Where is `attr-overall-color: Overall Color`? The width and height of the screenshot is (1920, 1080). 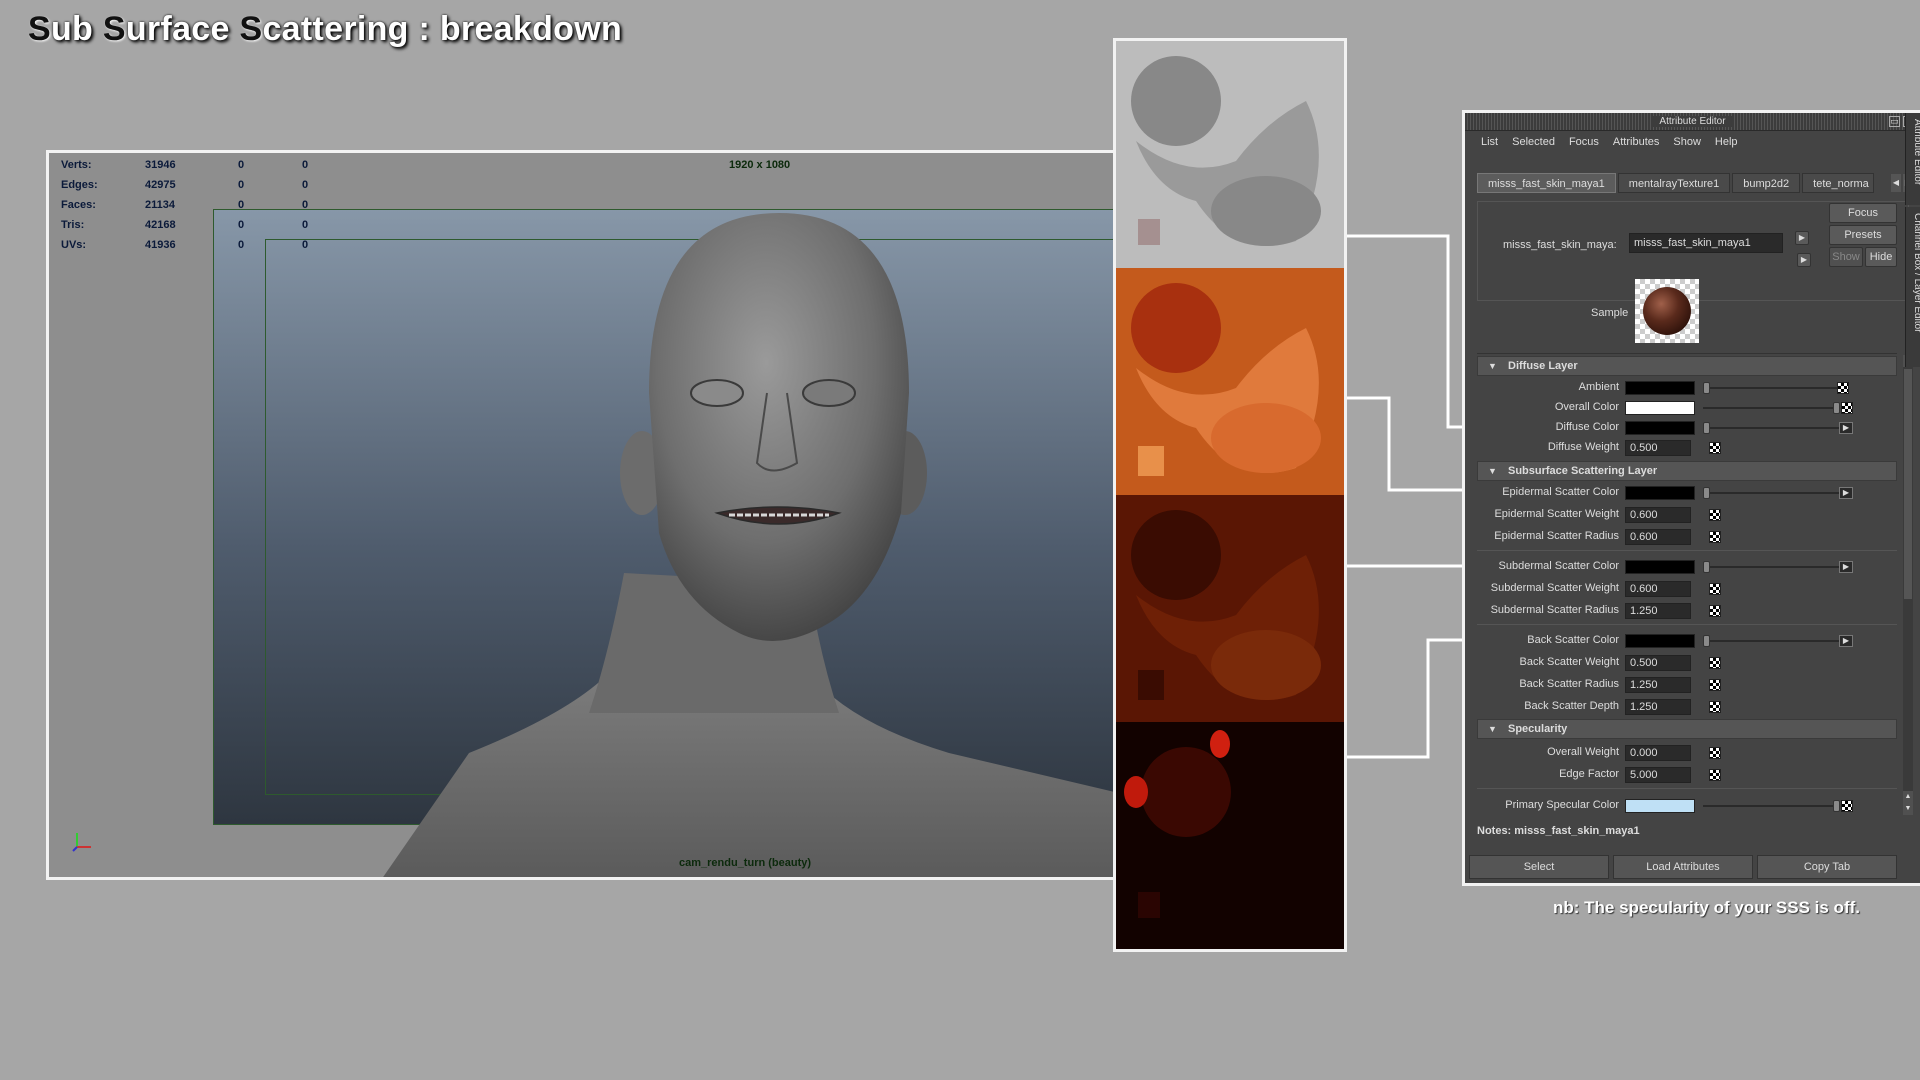
attr-overall-color: Overall Color is located at coordinates (1687, 408).